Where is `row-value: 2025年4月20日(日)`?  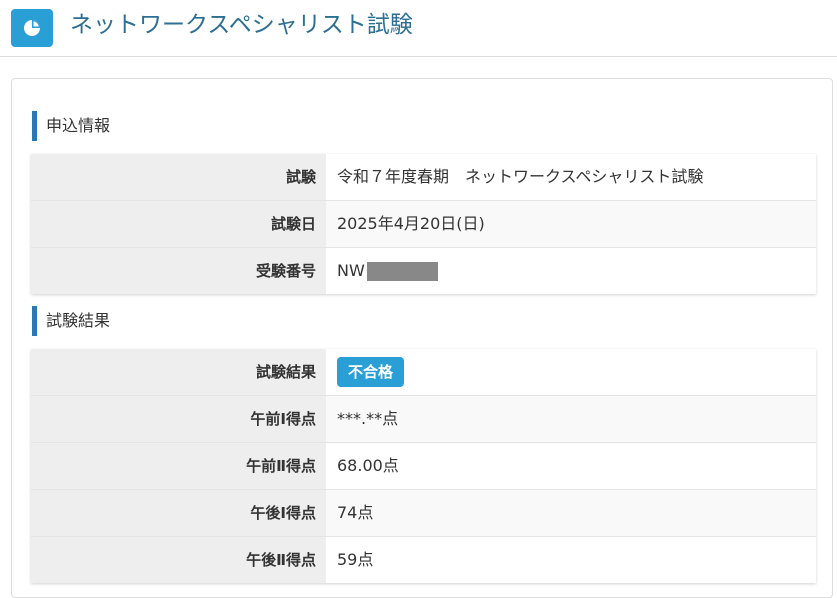 row-value: 2025年4月20日(日) is located at coordinates (571, 224).